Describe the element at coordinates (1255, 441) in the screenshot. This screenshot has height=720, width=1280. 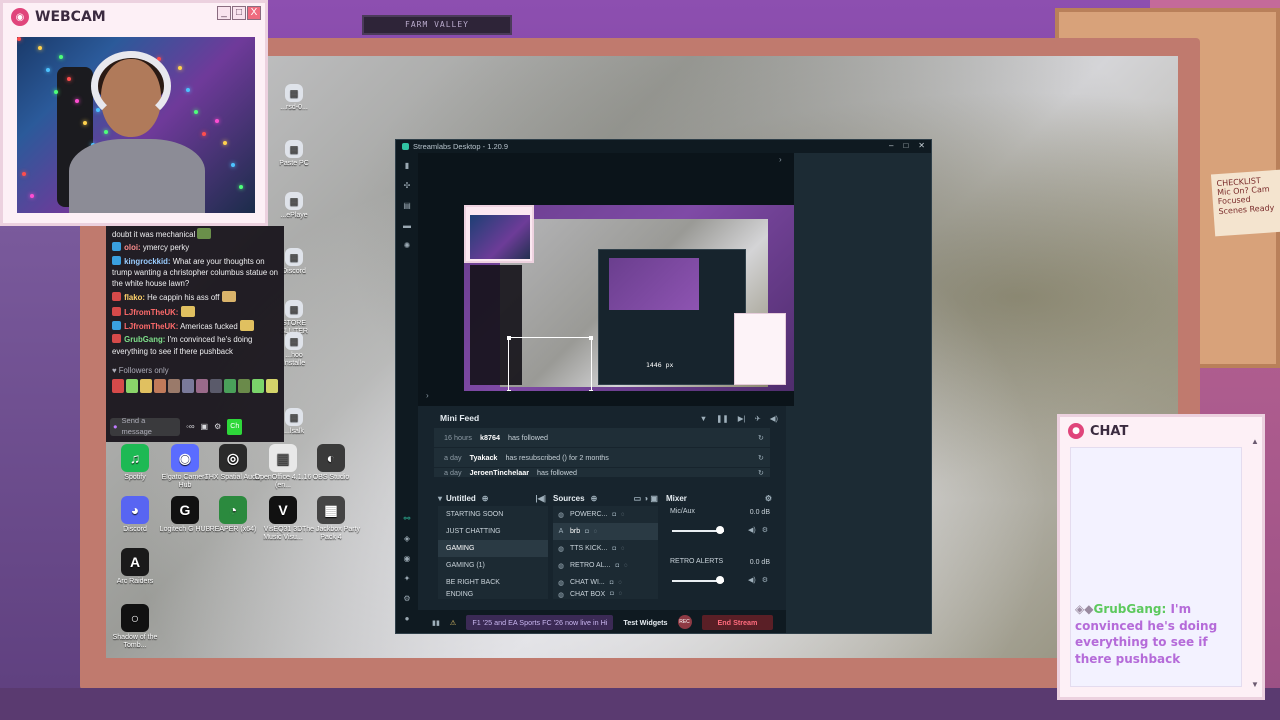
I see `scroll-up-icon: ▲` at that location.